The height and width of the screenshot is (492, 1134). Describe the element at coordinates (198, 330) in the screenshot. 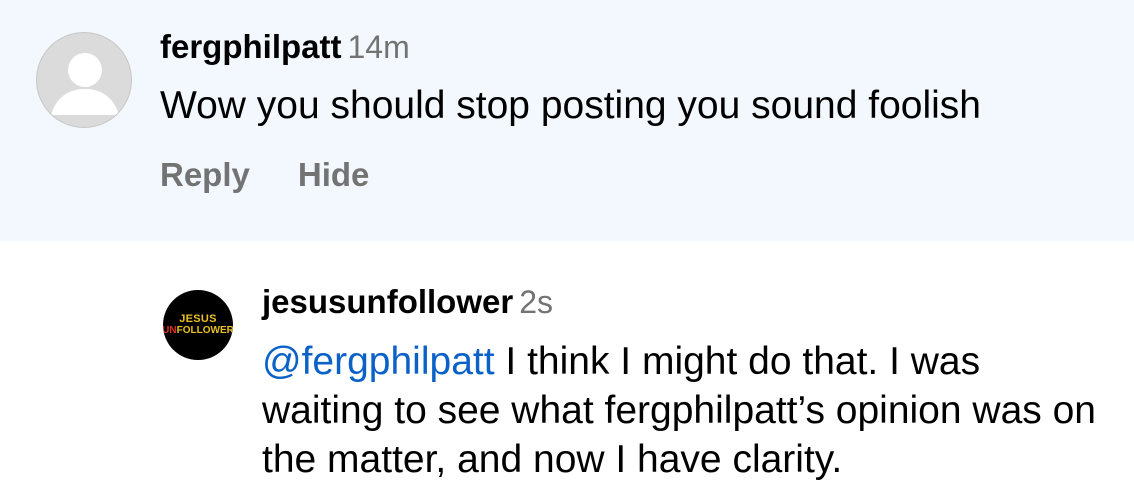

I see `avatar-logo-line2: UNFOLLOWER` at that location.